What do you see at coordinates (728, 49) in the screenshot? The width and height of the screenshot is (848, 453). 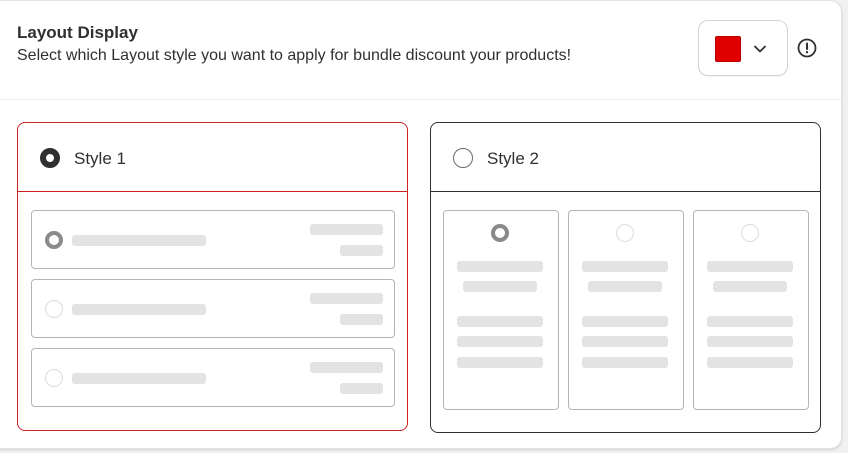 I see `color-swatch` at bounding box center [728, 49].